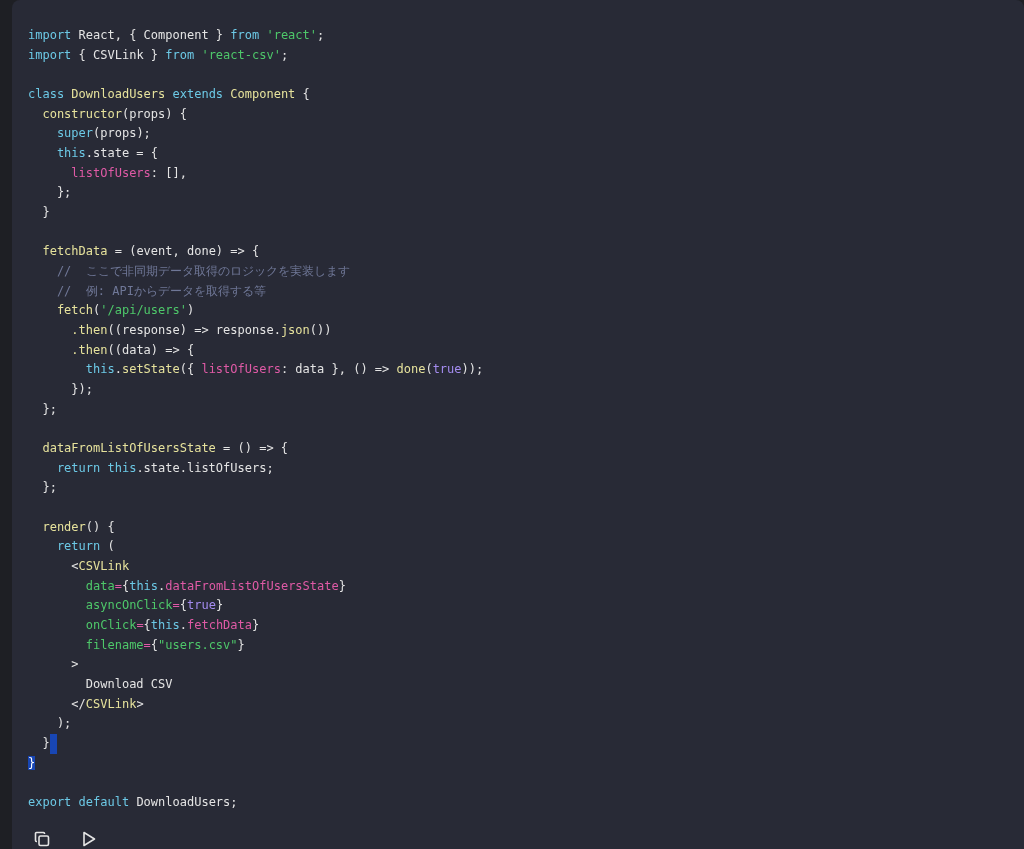 The width and height of the screenshot is (1024, 849). I want to click on code-line: return (, so click(85, 547).